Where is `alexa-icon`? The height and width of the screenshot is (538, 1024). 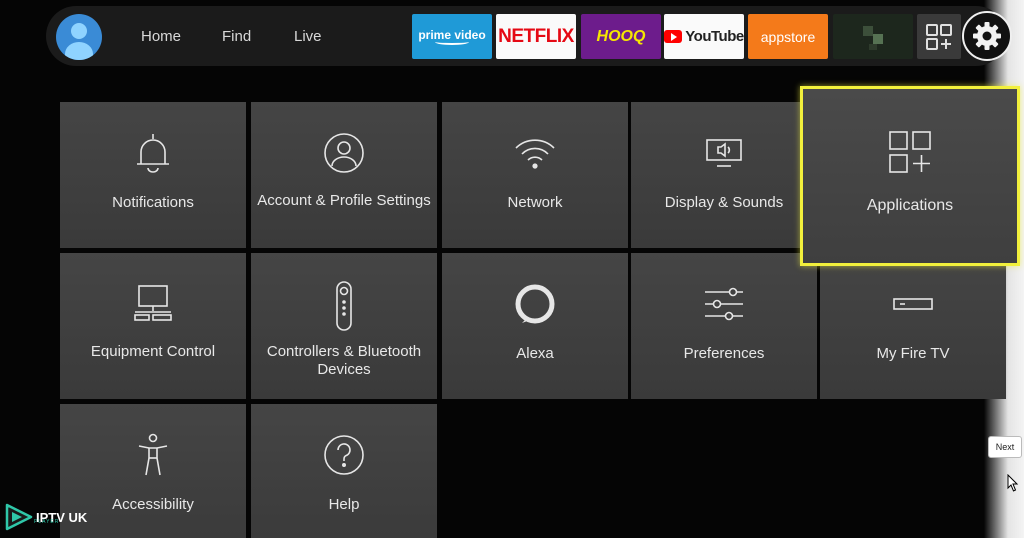
alexa-icon is located at coordinates (535, 304).